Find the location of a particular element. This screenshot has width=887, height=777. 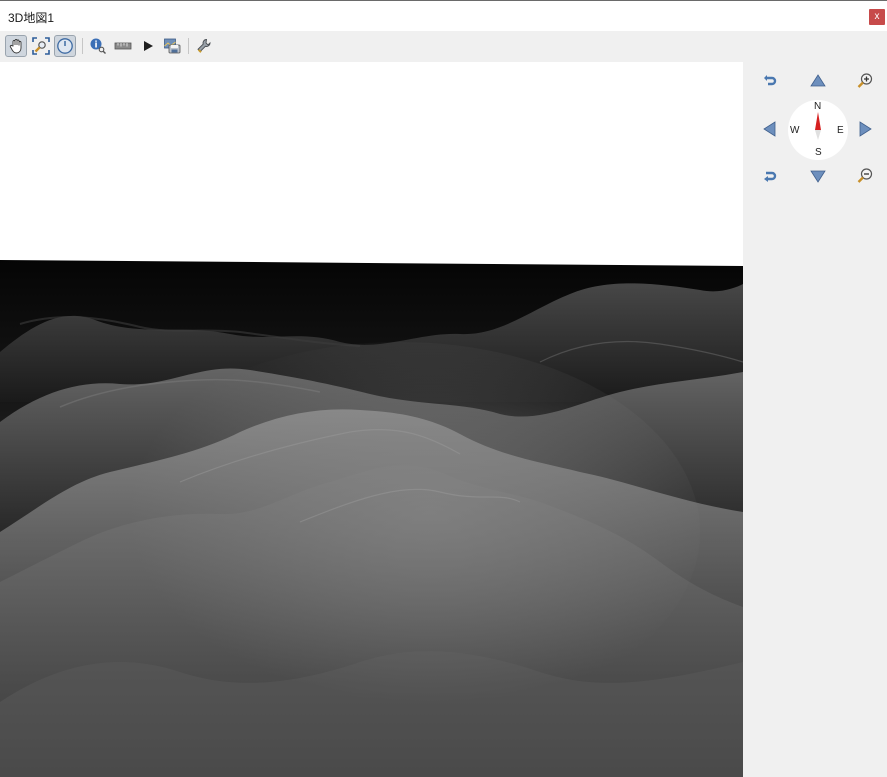

camera-control-button is located at coordinates (16, 46).